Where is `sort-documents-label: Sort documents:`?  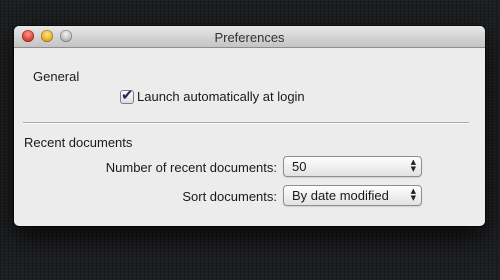
sort-documents-label: Sort documents: is located at coordinates (229, 196).